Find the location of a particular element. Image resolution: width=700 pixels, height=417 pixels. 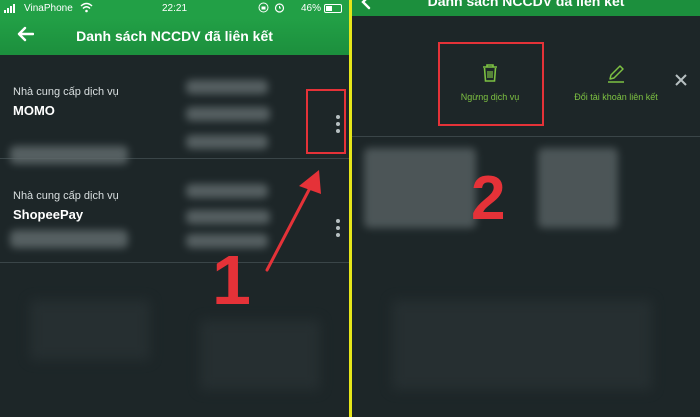

battery-icon is located at coordinates (333, 8).